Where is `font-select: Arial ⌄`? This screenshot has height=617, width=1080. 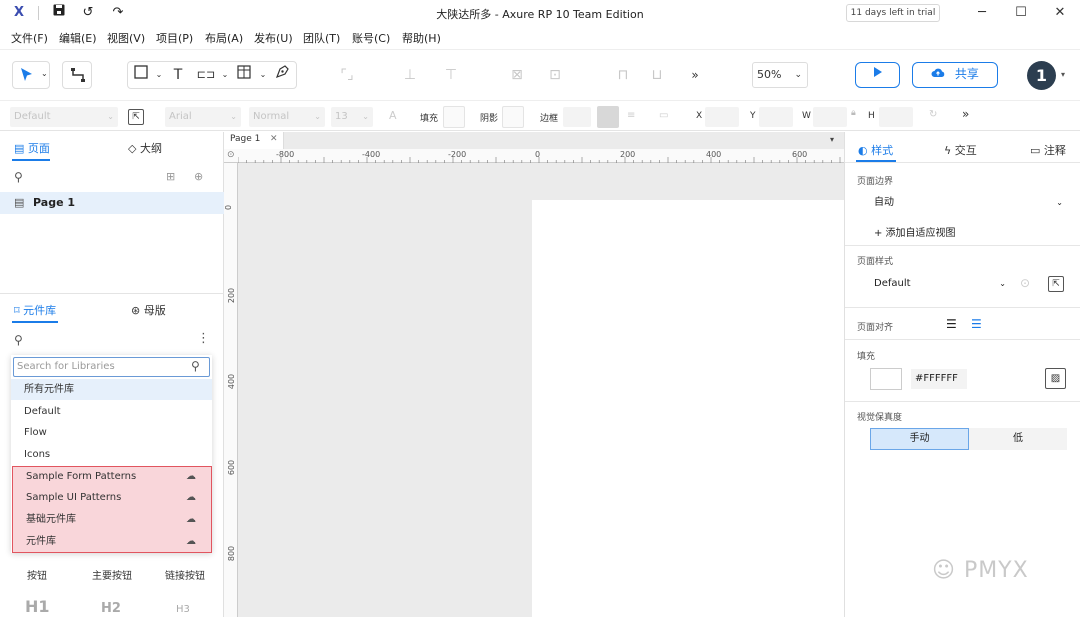
font-select: Arial ⌄ is located at coordinates (203, 117).